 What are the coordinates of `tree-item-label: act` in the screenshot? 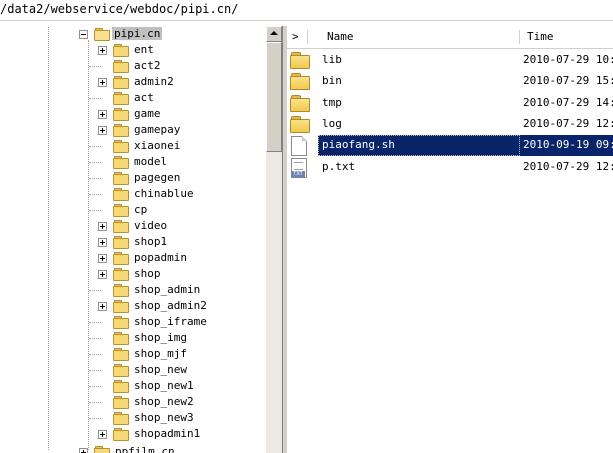 It's located at (144, 97).